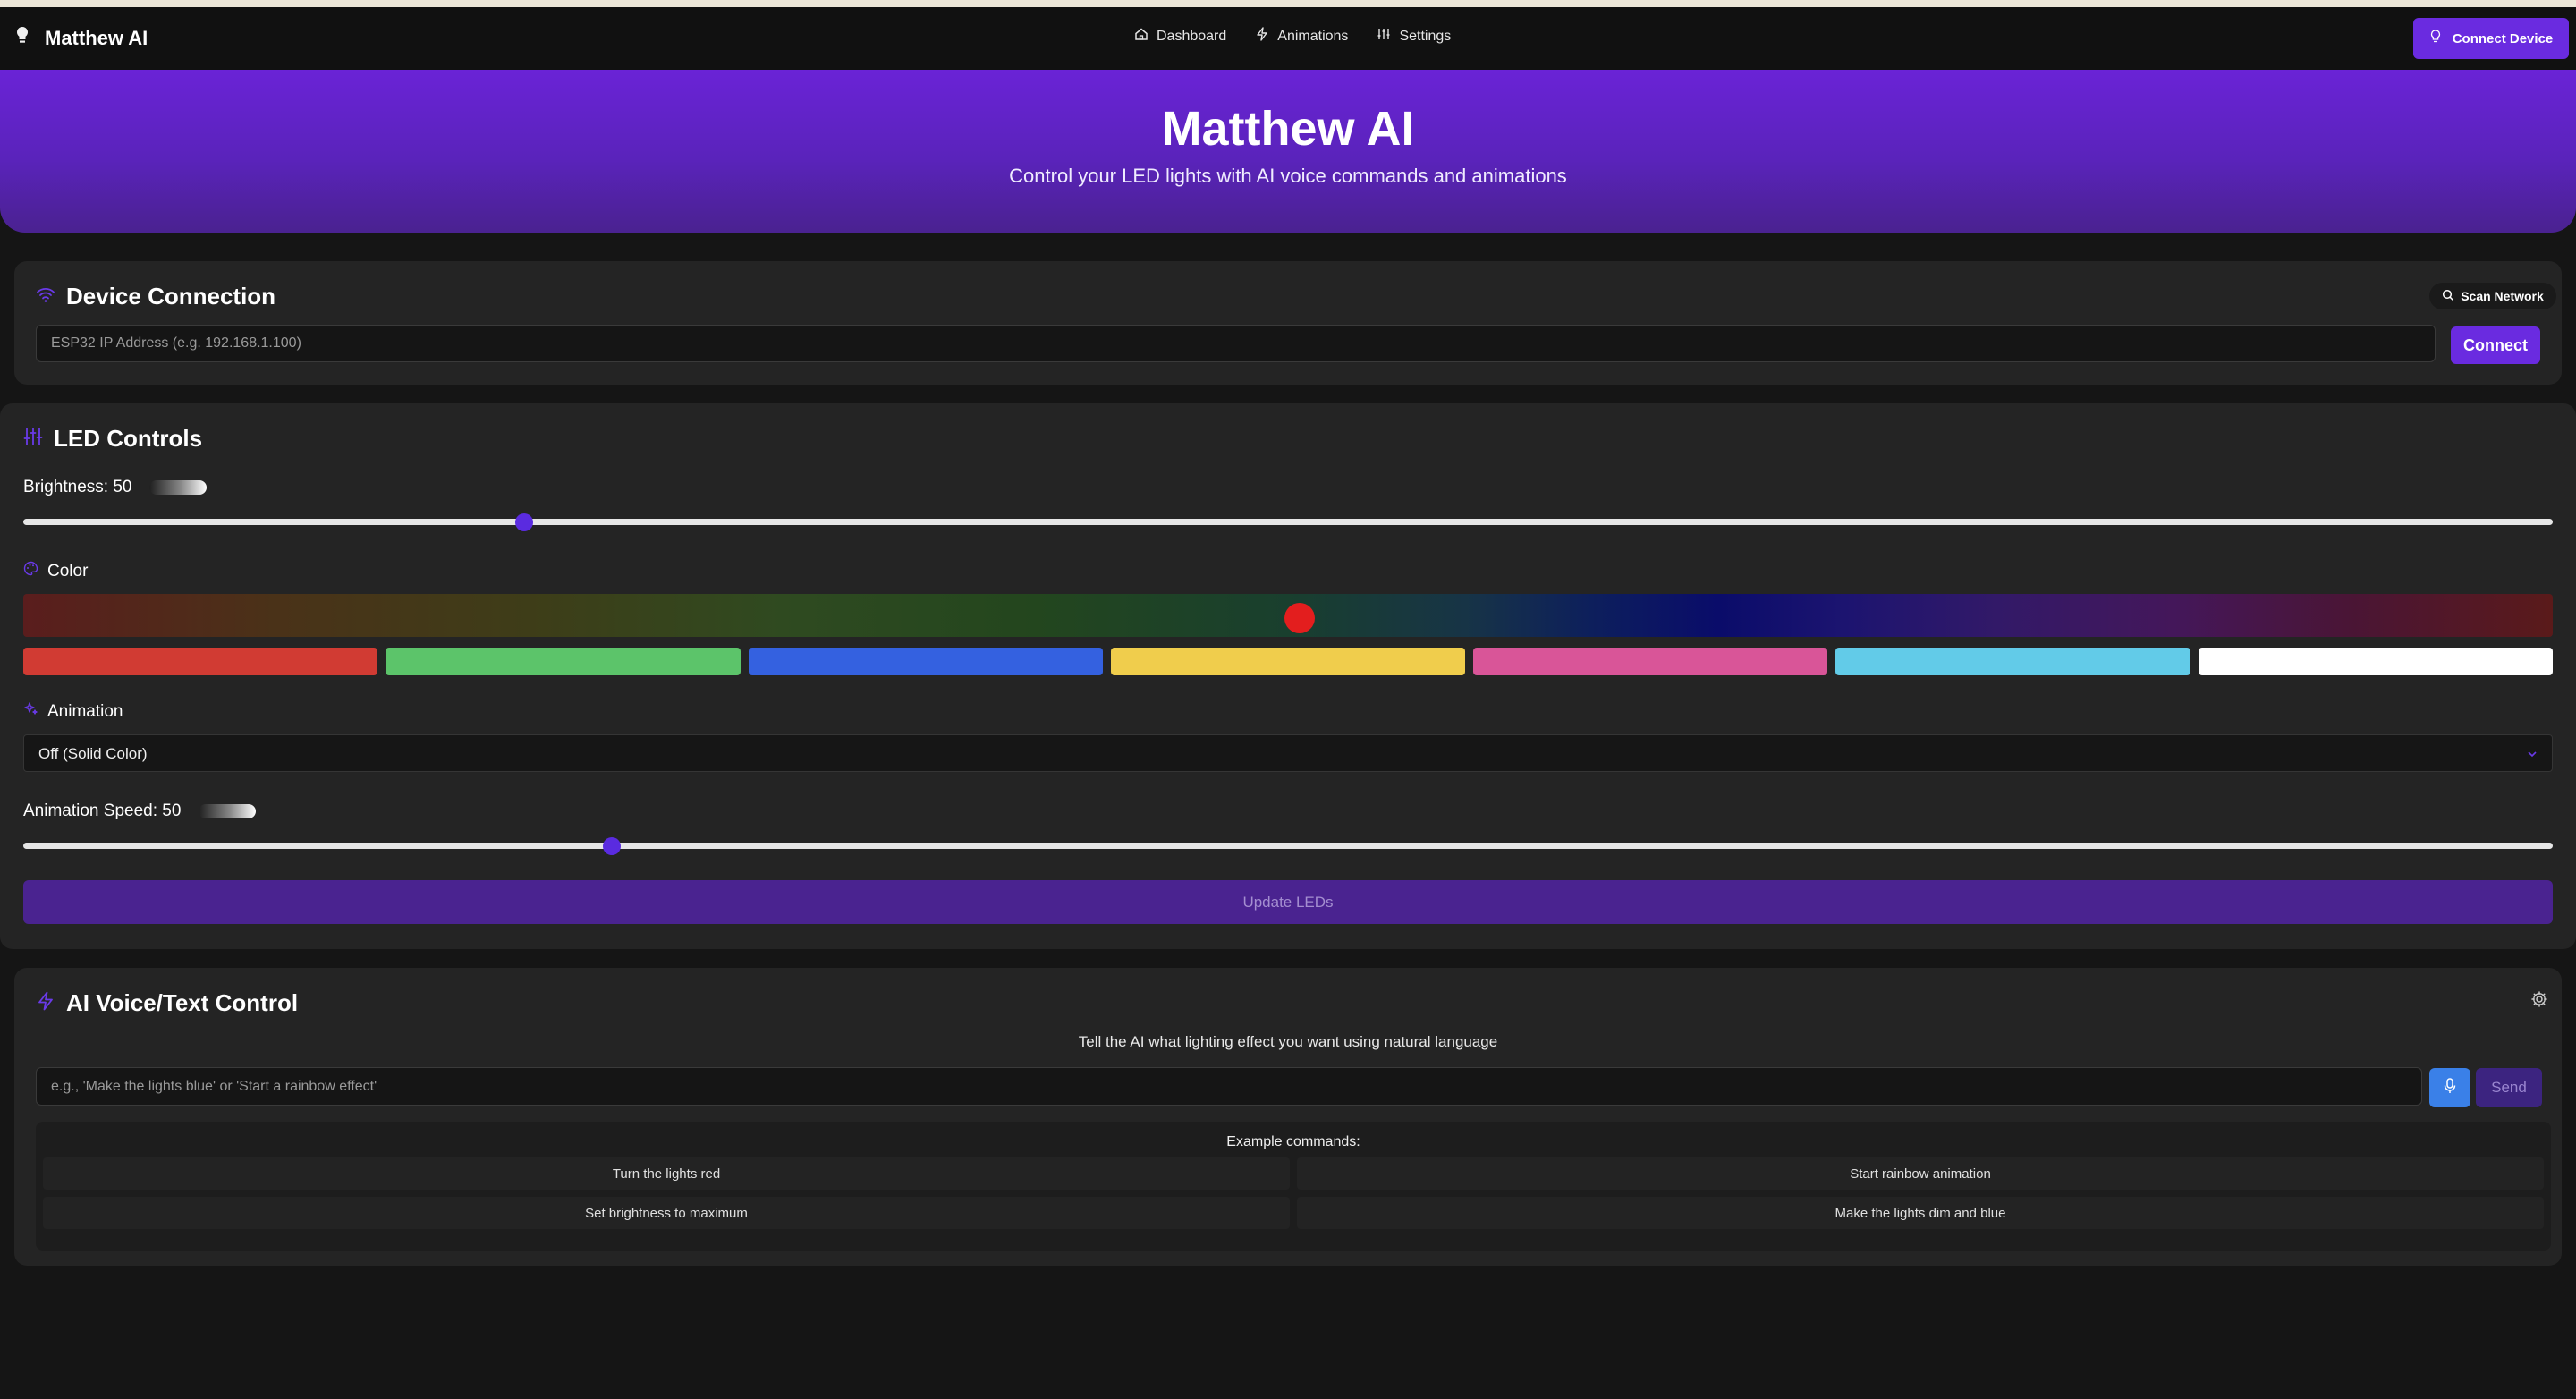 This screenshot has height=1399, width=2576. I want to click on led-controls-title-row: LED Controls, so click(112, 439).